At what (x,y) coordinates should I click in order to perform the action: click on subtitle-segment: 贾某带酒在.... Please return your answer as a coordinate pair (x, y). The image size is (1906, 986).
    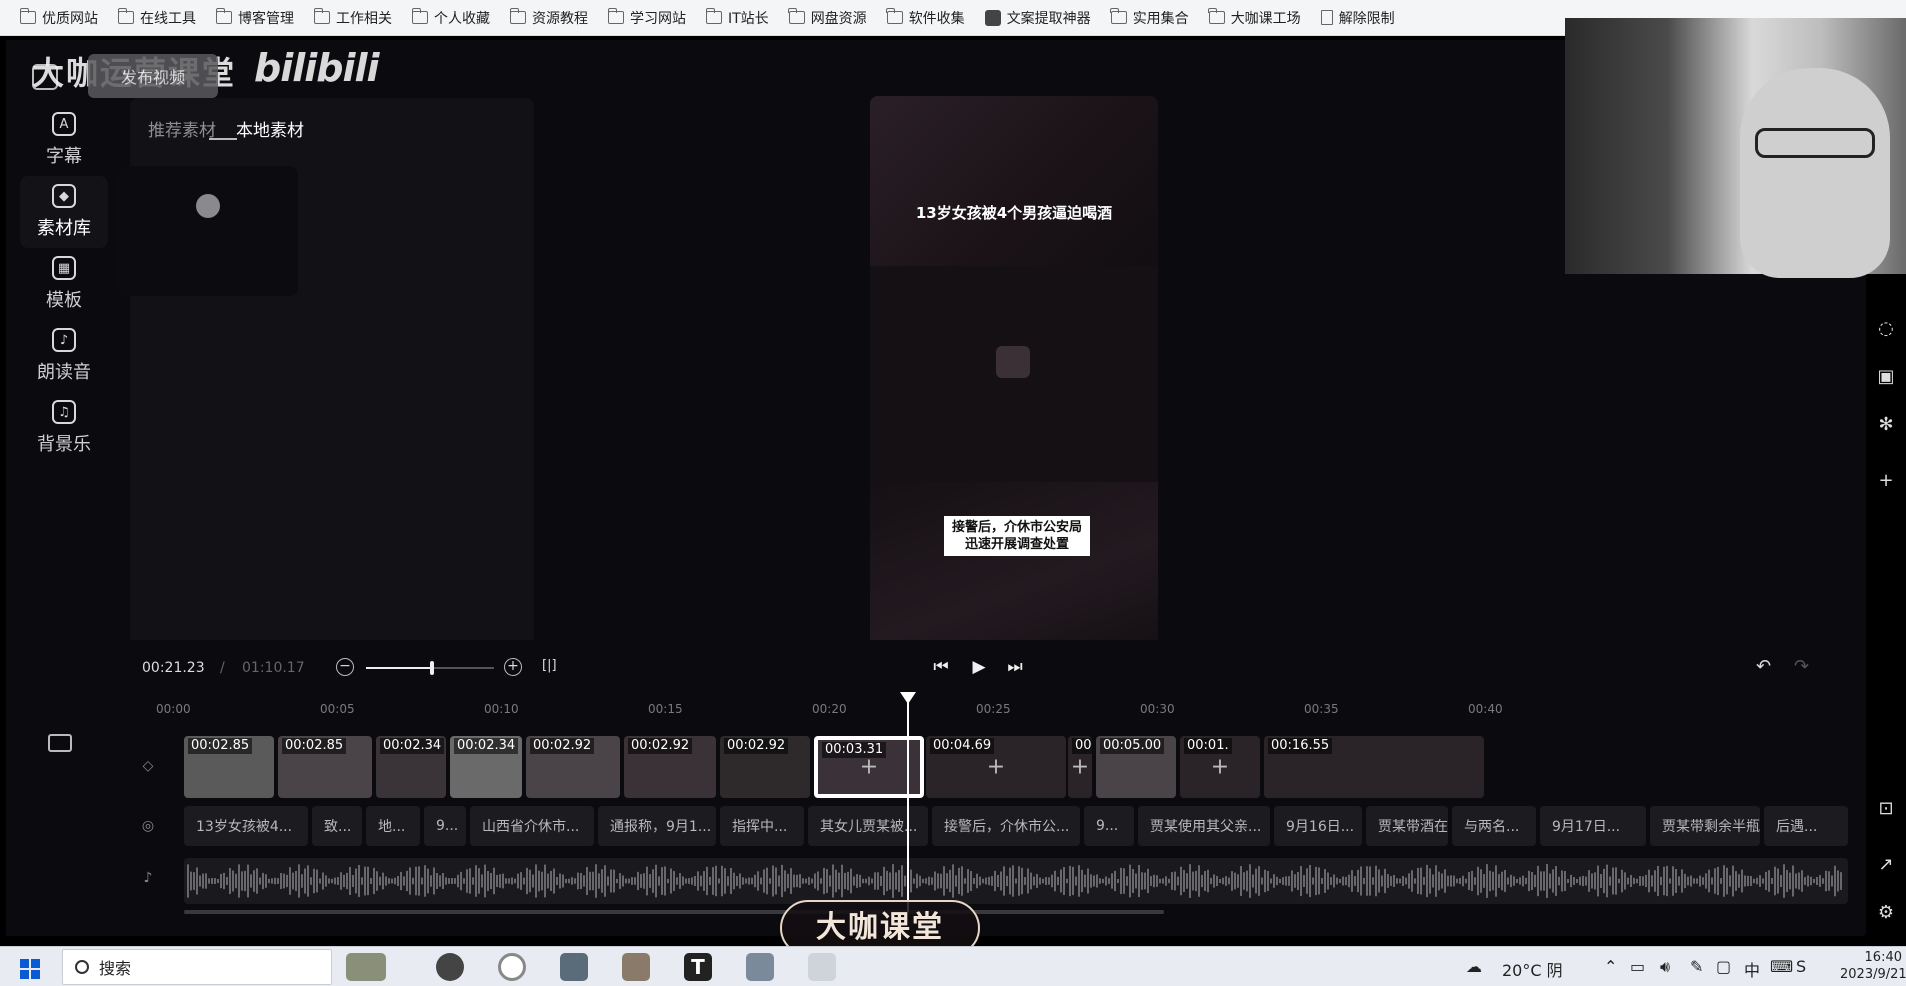
    Looking at the image, I should click on (1407, 826).